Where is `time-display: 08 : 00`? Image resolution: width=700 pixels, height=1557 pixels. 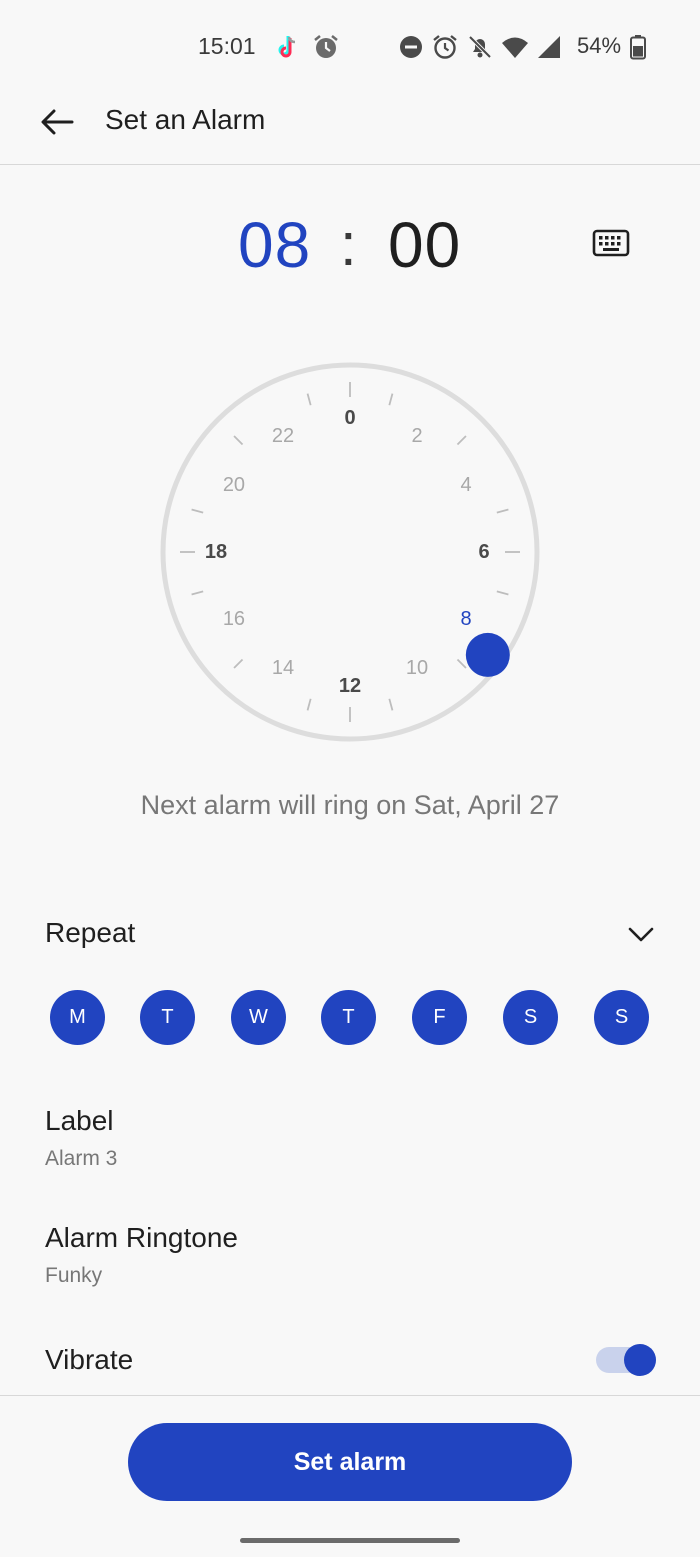
time-display: 08 : 00 is located at coordinates (350, 253).